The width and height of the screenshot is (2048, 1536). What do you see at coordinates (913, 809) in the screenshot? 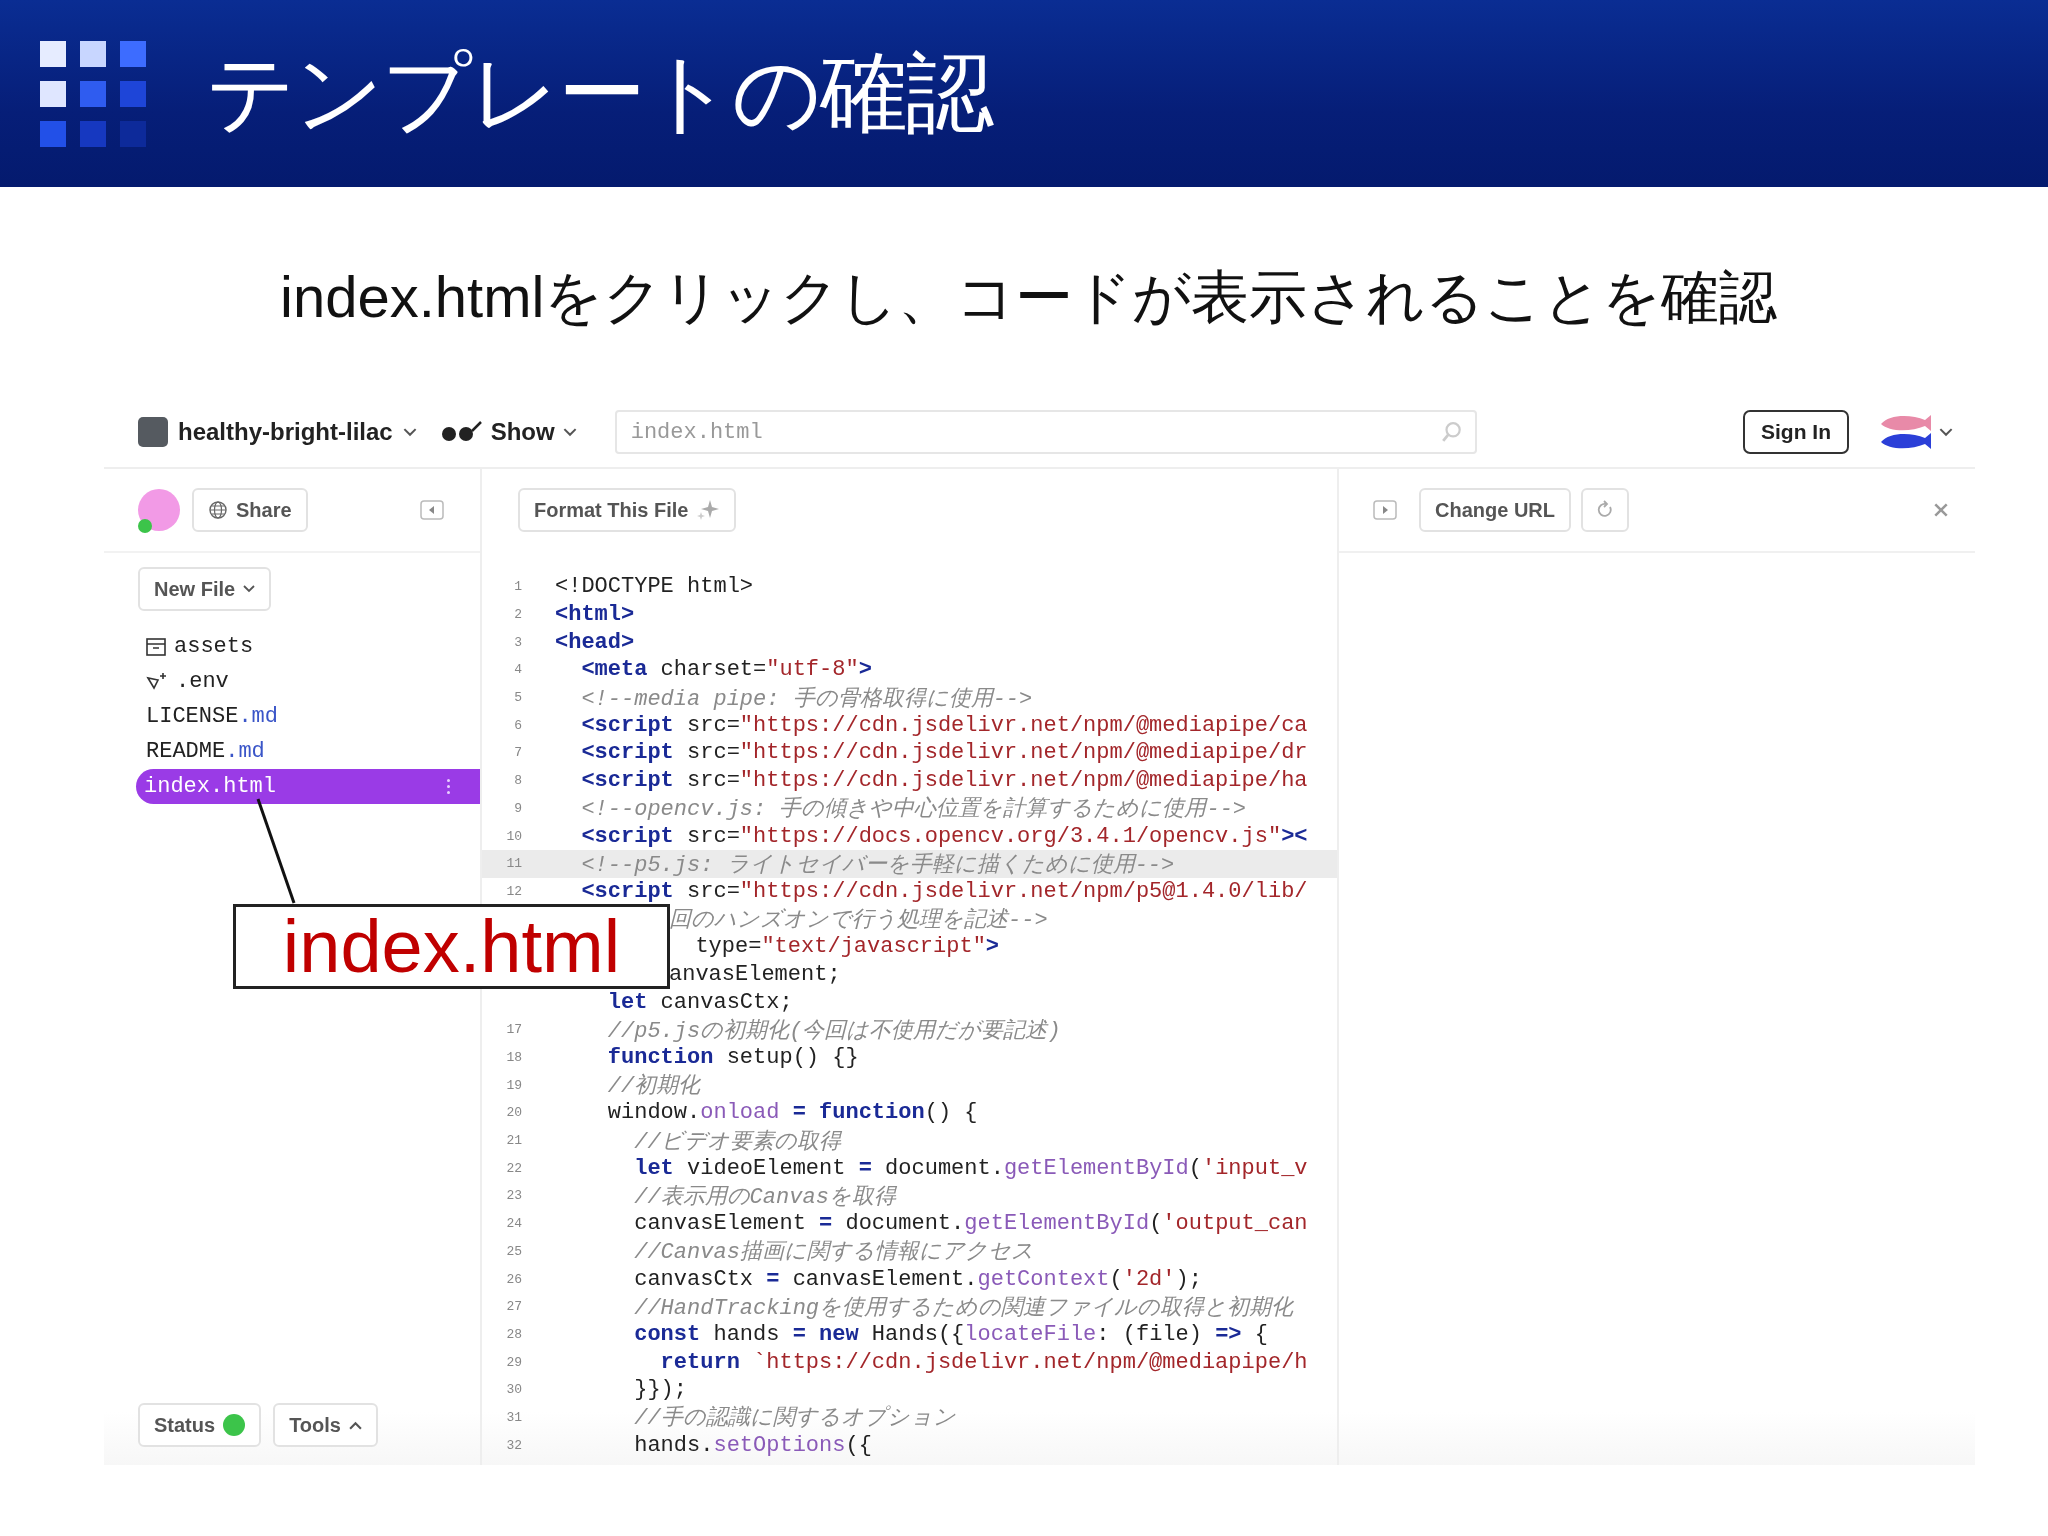
I see `code-line: <!--opencv.js: 手の傾きや中心位置を計算するために使用-->` at bounding box center [913, 809].